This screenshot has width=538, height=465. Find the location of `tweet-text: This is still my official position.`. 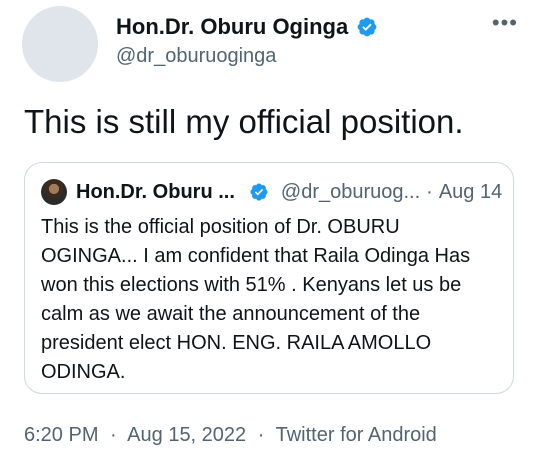

tweet-text: This is still my official position. is located at coordinates (244, 121).